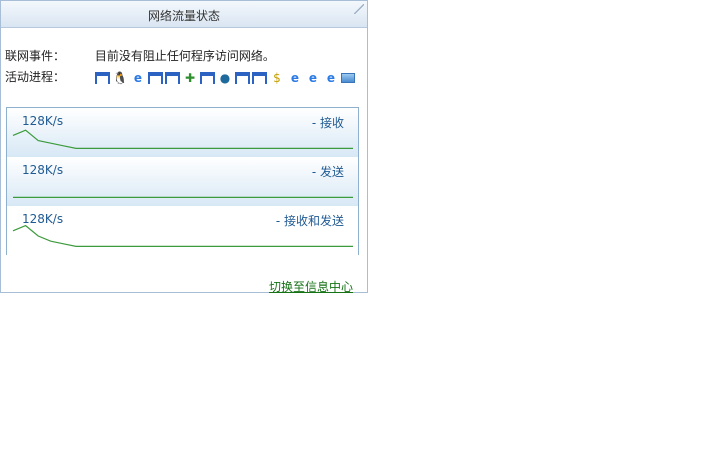 This screenshot has width=720, height=450. What do you see at coordinates (182, 236) in the screenshot?
I see `both-sparkline` at bounding box center [182, 236].